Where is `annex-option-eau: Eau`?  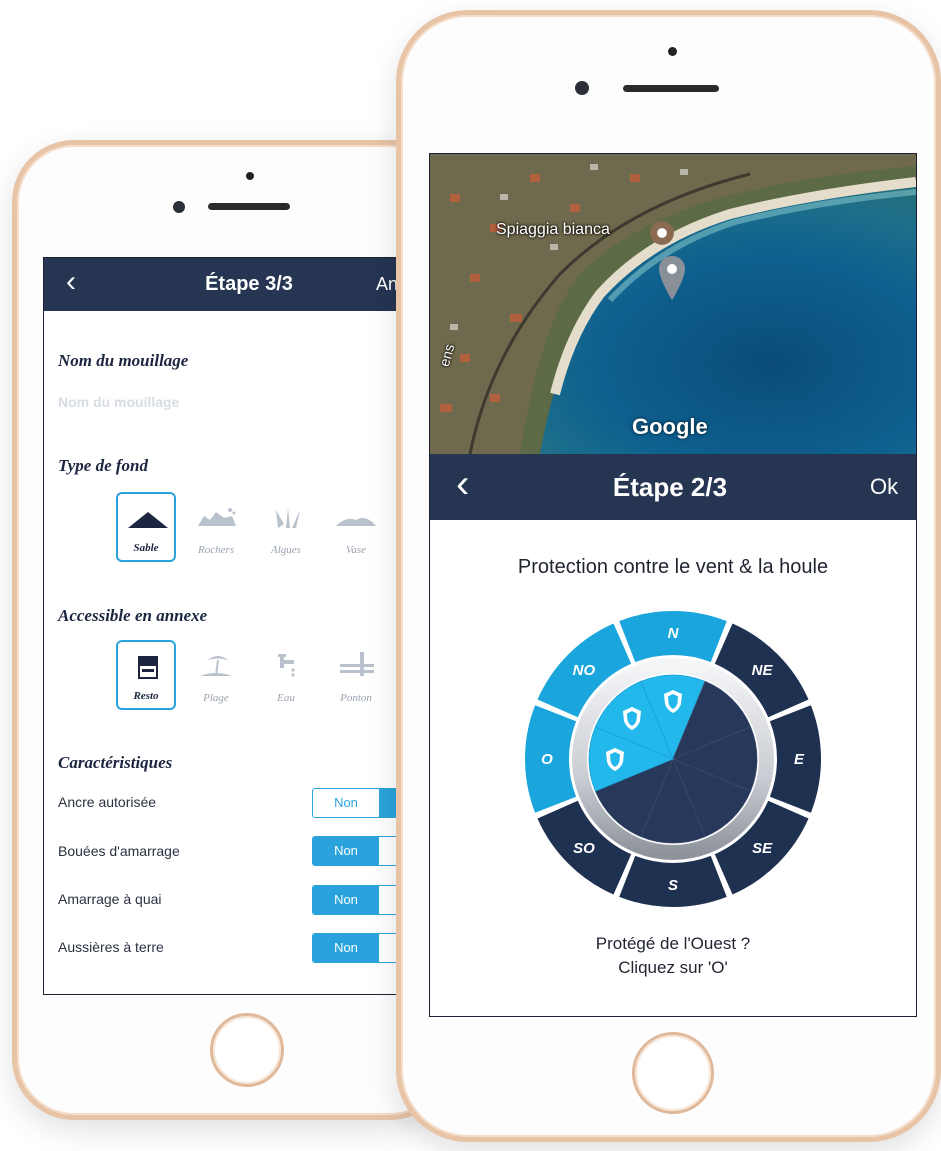
annex-option-eau: Eau is located at coordinates (286, 675).